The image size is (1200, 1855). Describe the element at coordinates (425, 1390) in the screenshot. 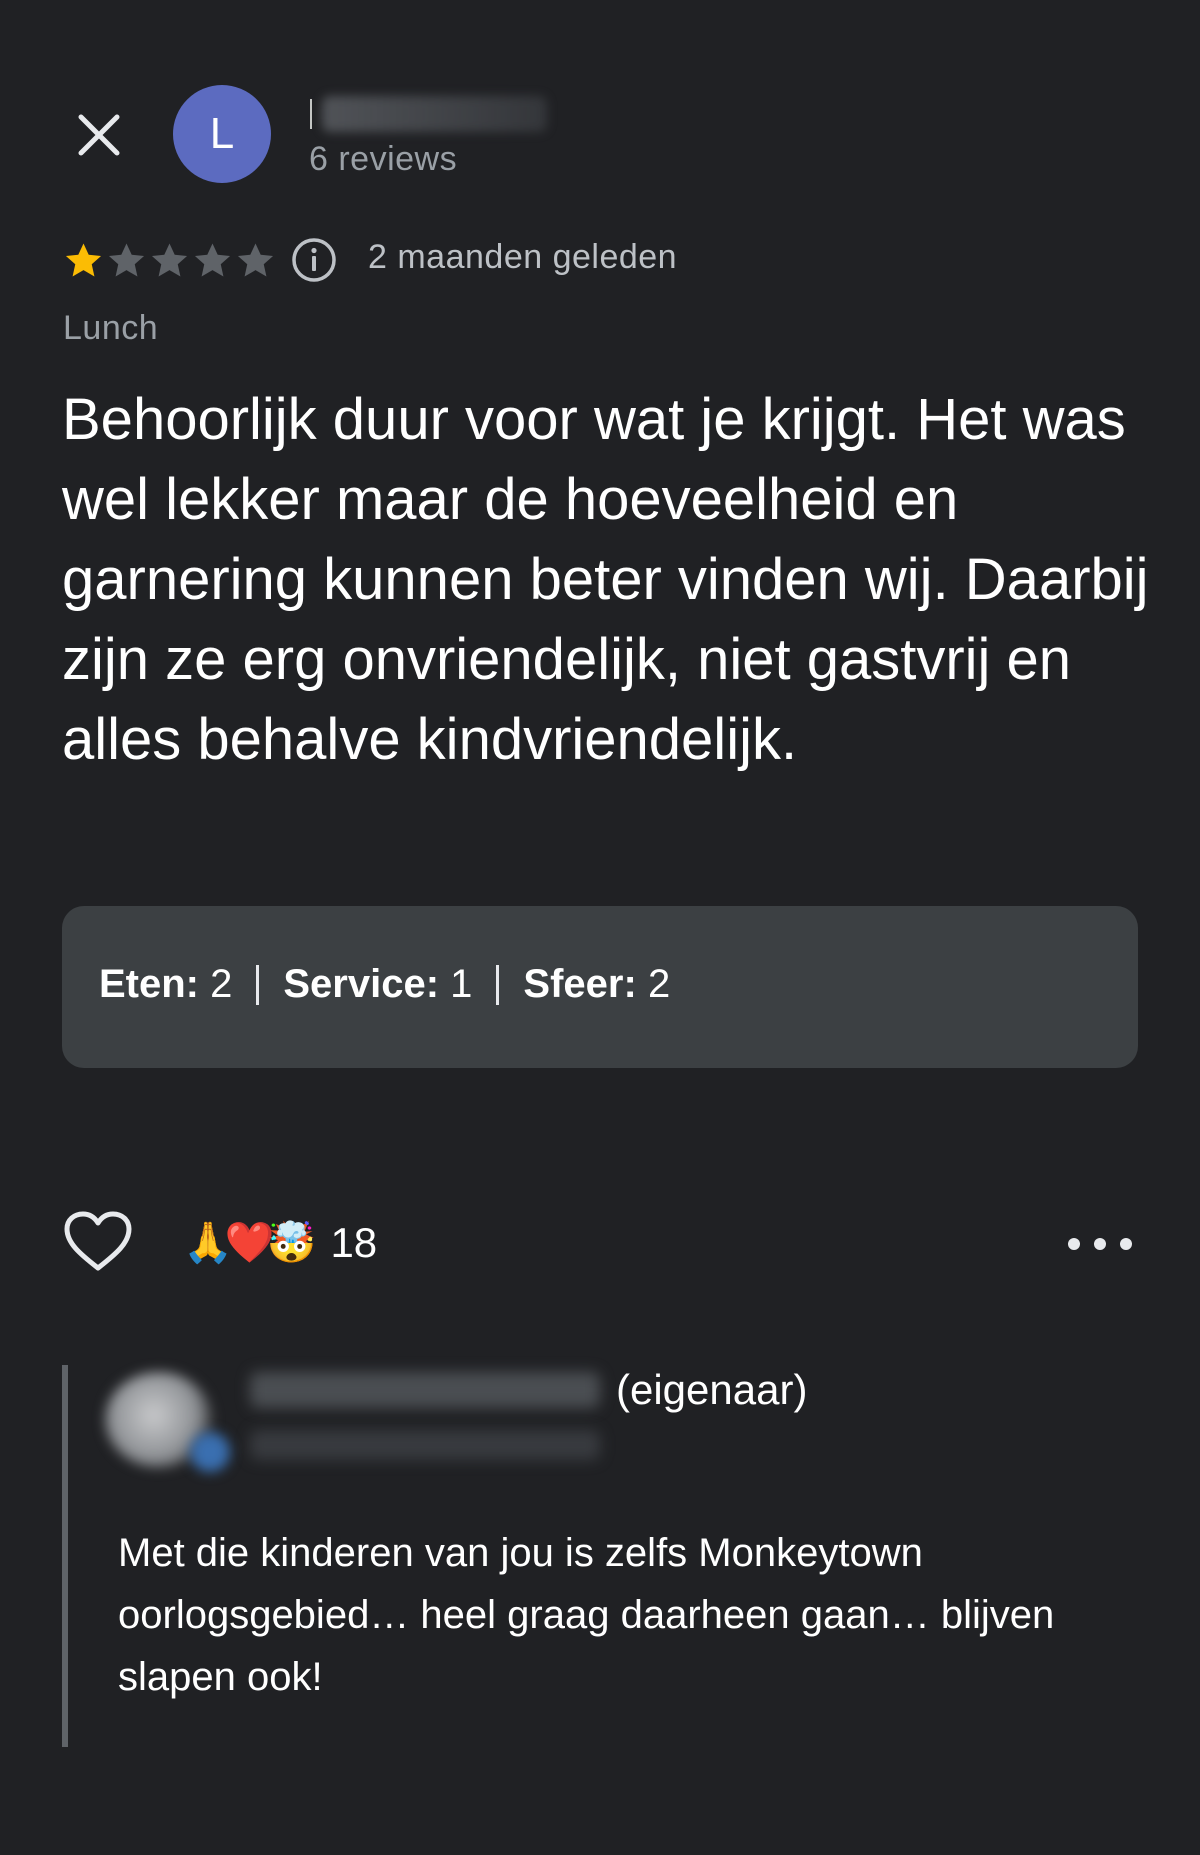

I see `owner-name-redacted` at that location.